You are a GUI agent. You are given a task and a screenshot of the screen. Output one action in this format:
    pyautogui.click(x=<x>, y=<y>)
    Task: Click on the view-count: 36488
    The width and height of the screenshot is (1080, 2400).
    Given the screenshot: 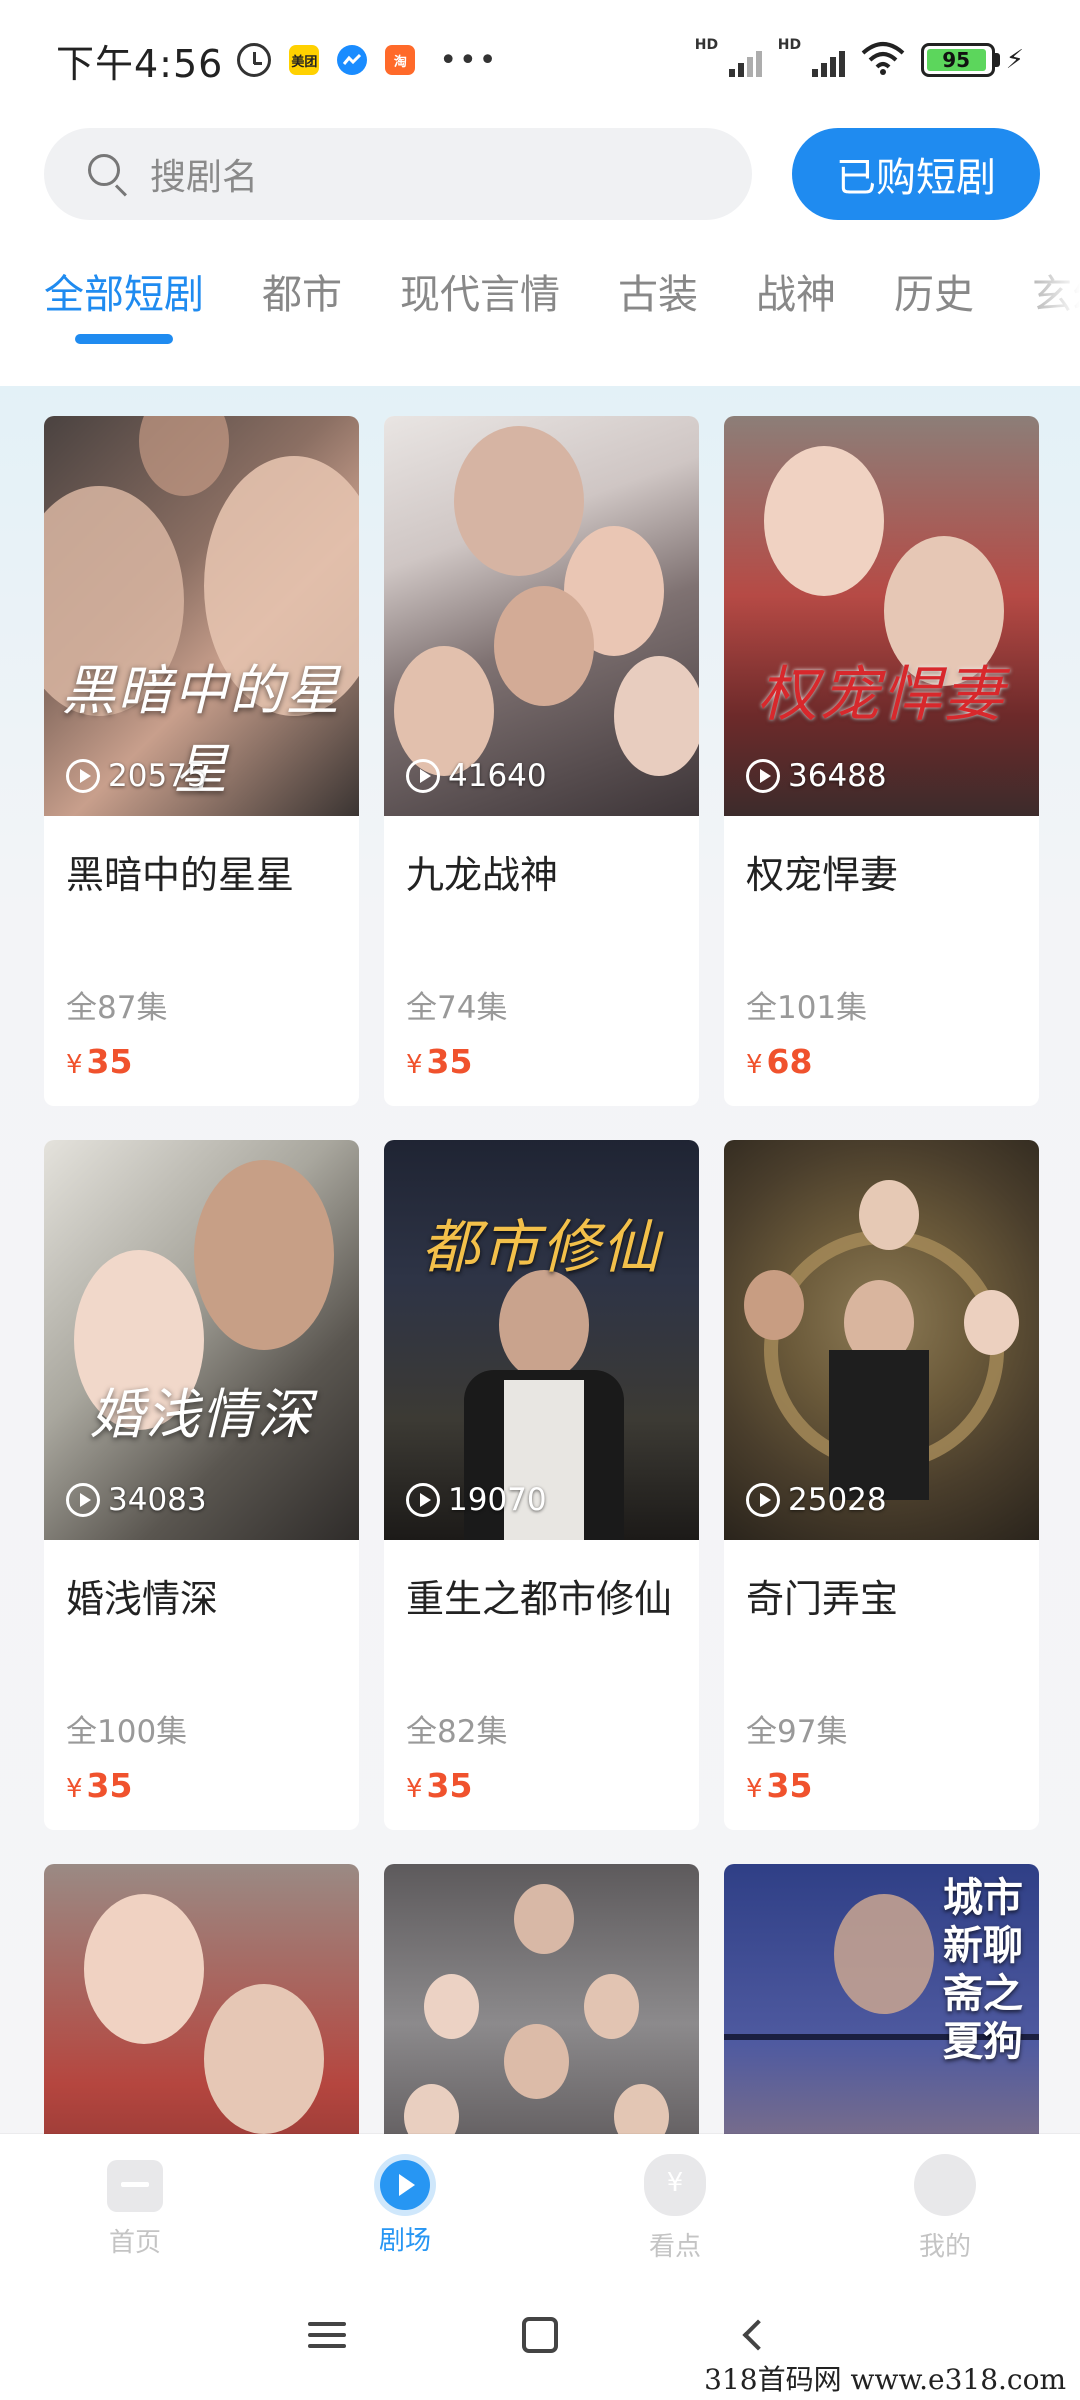 What is the action you would take?
    pyautogui.click(x=816, y=776)
    